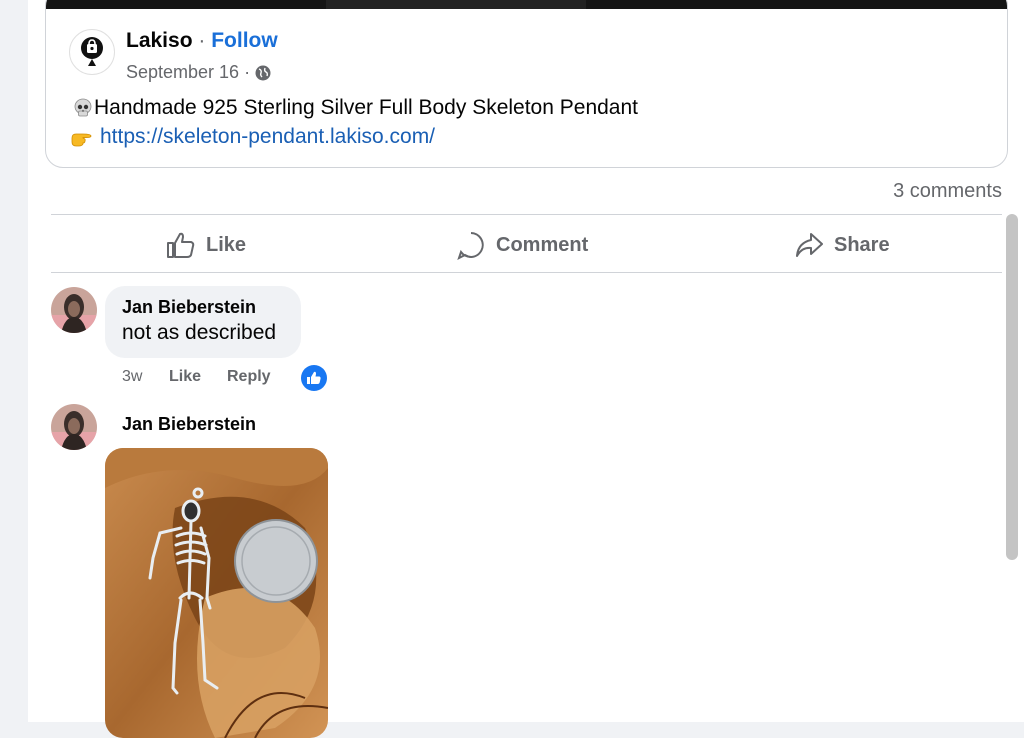 The image size is (1024, 738). Describe the element at coordinates (199, 332) in the screenshot. I see `comment-text: not as described` at that location.